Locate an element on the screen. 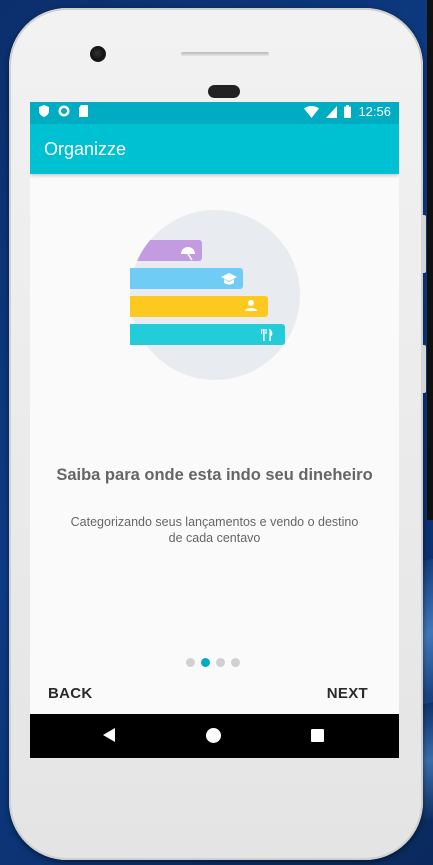  circle-icon is located at coordinates (64, 111).